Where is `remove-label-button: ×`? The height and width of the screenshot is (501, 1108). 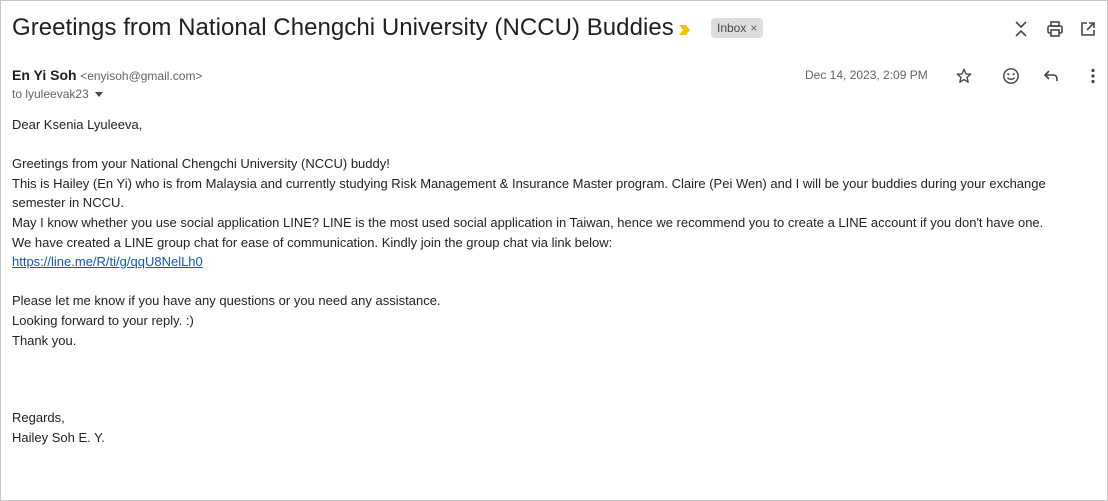 remove-label-button: × is located at coordinates (753, 28).